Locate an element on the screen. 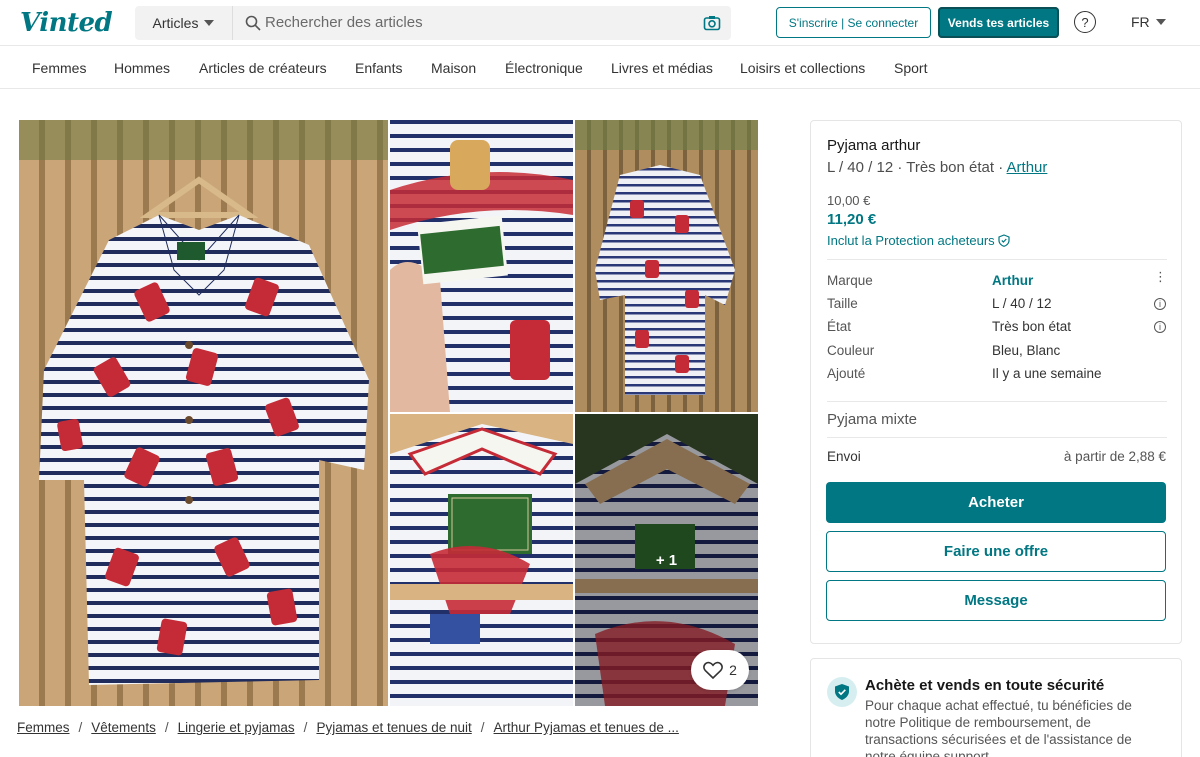 This screenshot has width=1200, height=757. more-options-icon: ⋮ is located at coordinates (1160, 277).